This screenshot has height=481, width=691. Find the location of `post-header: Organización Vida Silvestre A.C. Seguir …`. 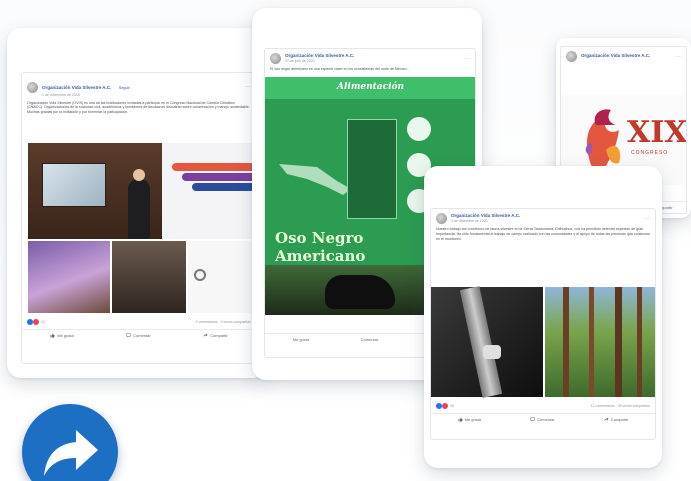

post-header: Organización Vida Silvestre A.C. Seguir … is located at coordinates (139, 86).